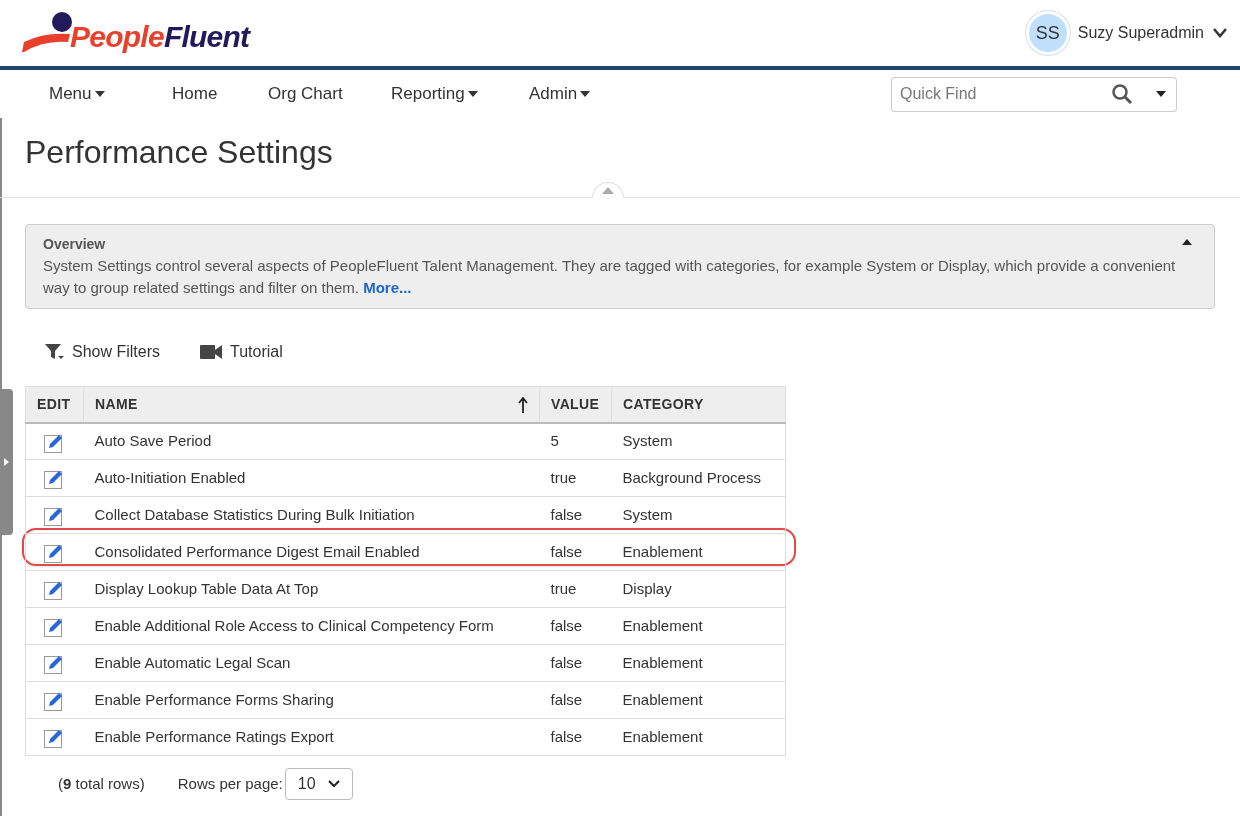  I want to click on filter-icon, so click(54, 352).